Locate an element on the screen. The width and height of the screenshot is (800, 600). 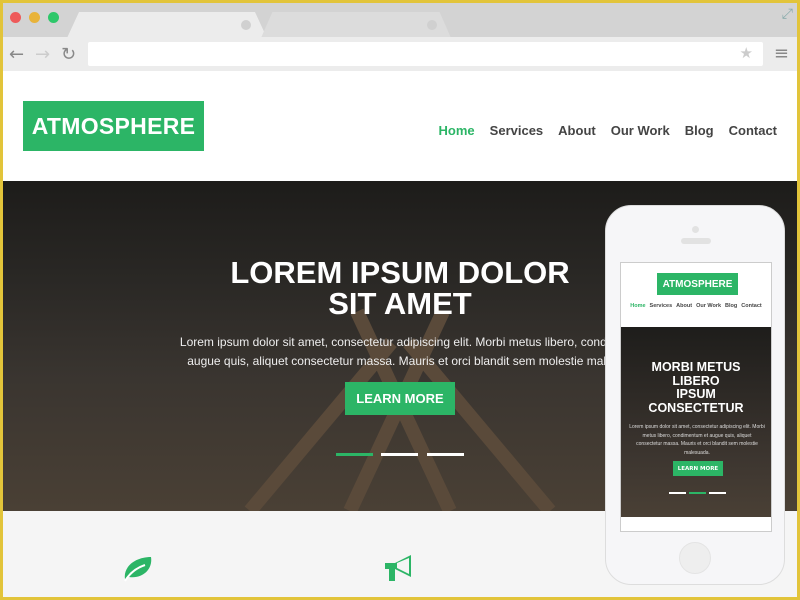
minimize-window-button is located at coordinates (34, 17).